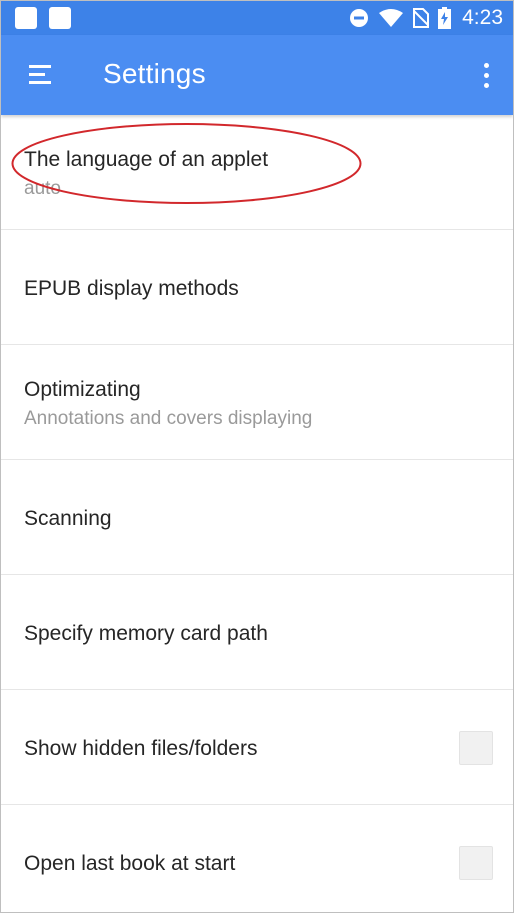 This screenshot has width=514, height=913. I want to click on setting-show-hidden-files: Show hidden files/folders, so click(257, 747).